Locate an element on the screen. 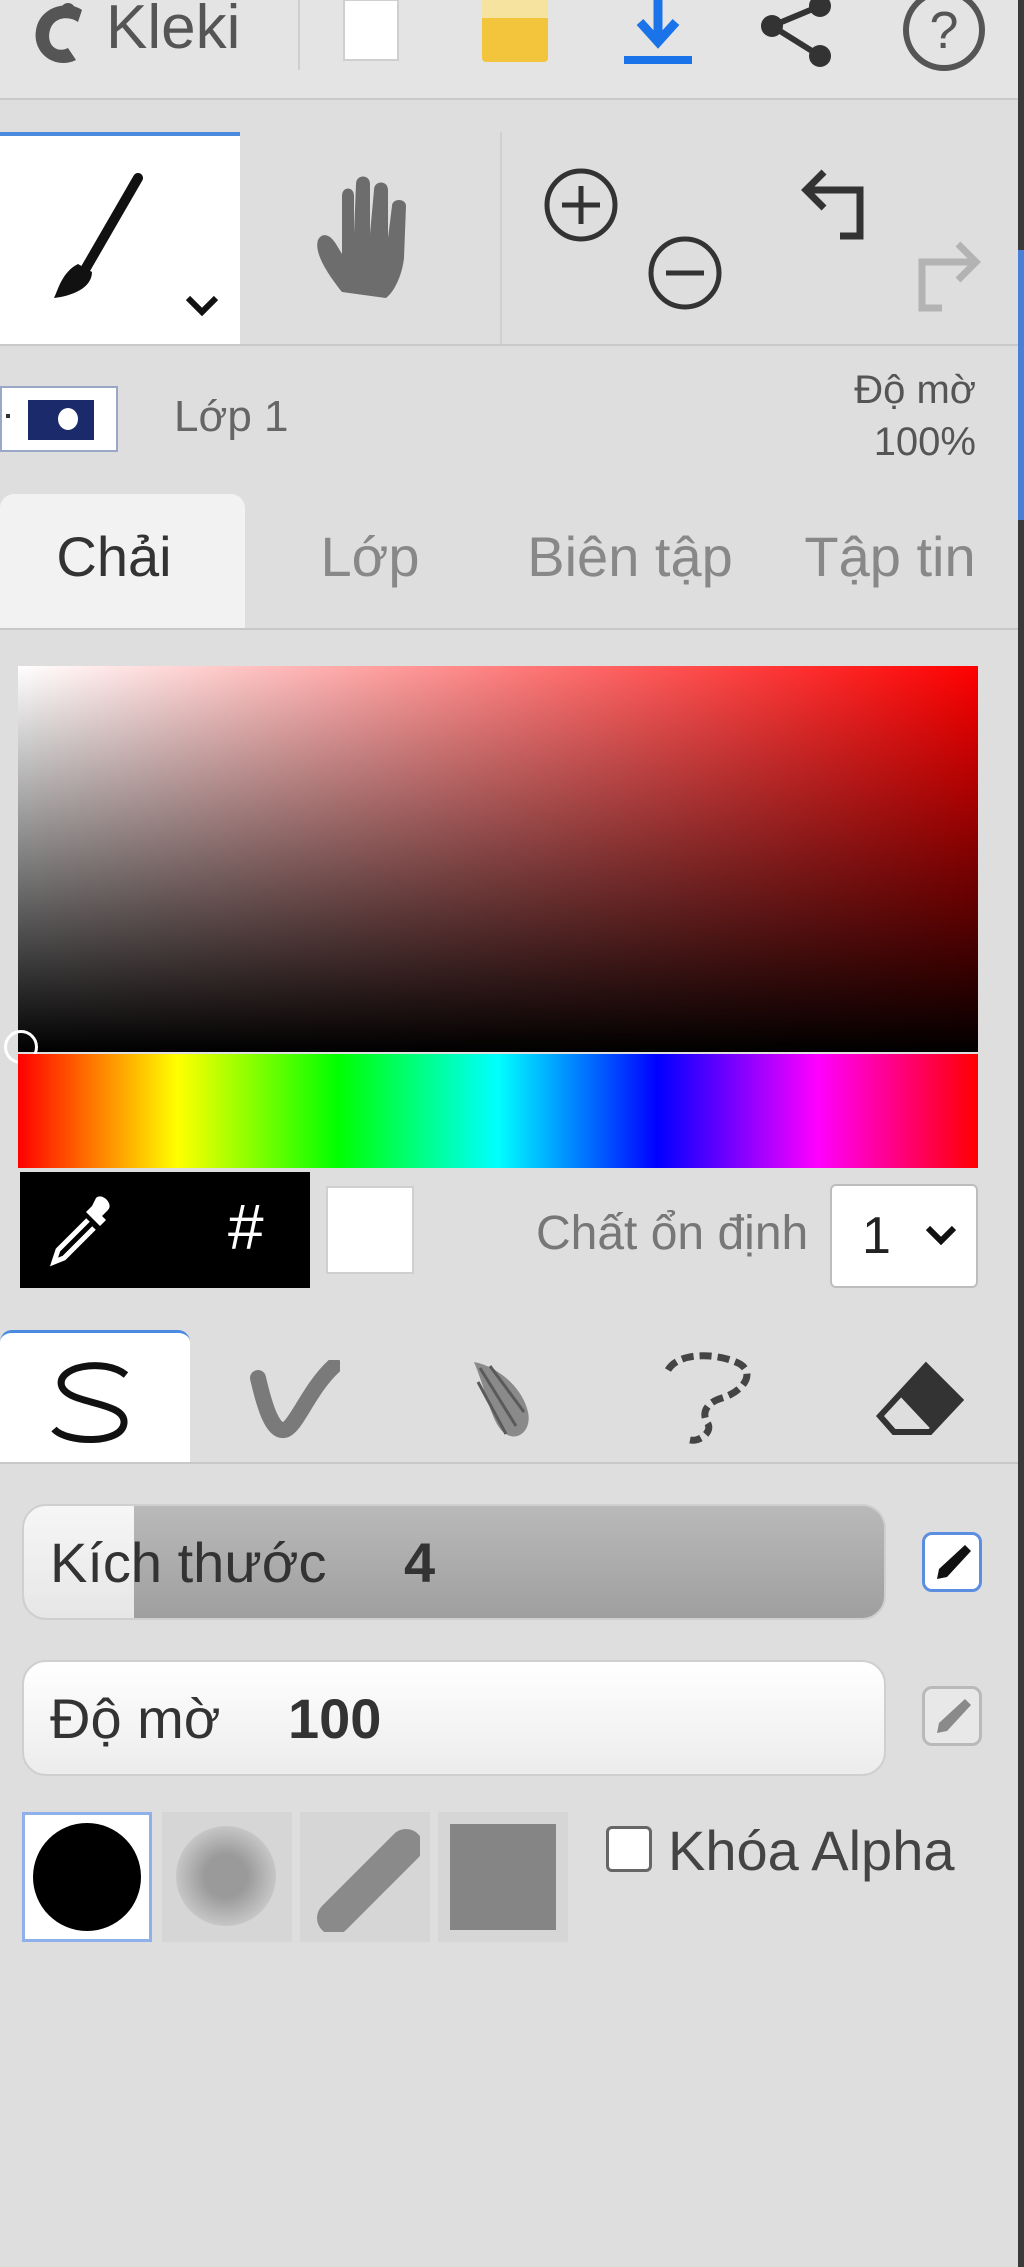 Image resolution: width=1024 pixels, height=2267 pixels. zoom-in-icon is located at coordinates (581, 205).